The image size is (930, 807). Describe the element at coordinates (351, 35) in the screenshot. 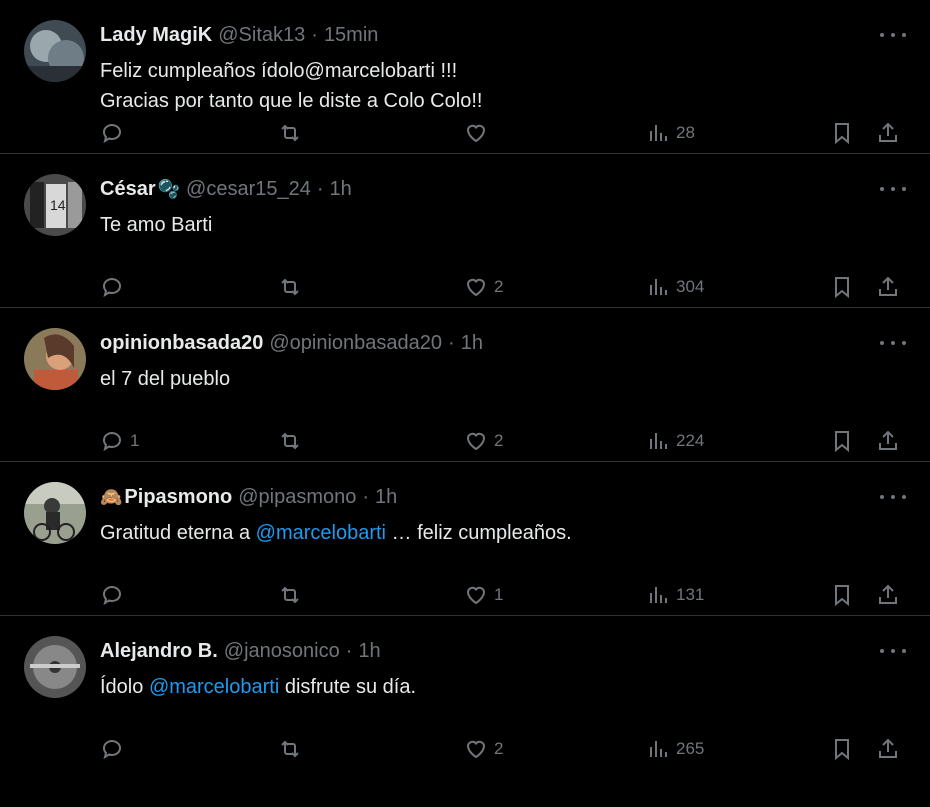

I see `timestamp: 15min` at that location.